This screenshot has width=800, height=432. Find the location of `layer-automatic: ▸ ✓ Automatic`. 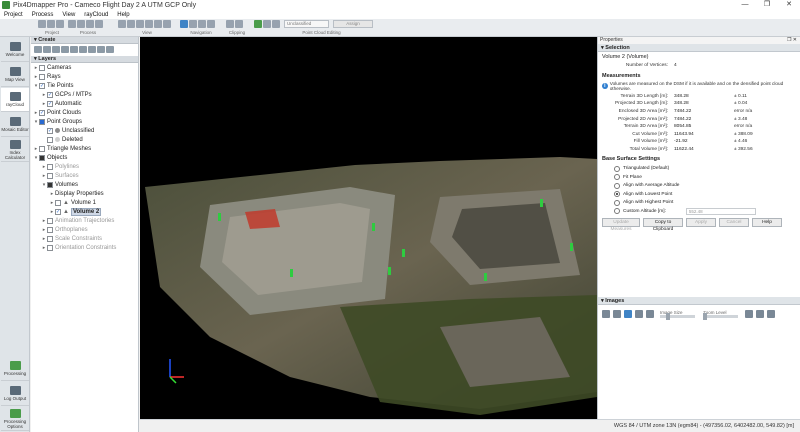

layer-automatic: ▸ ✓ Automatic is located at coordinates (84, 103).